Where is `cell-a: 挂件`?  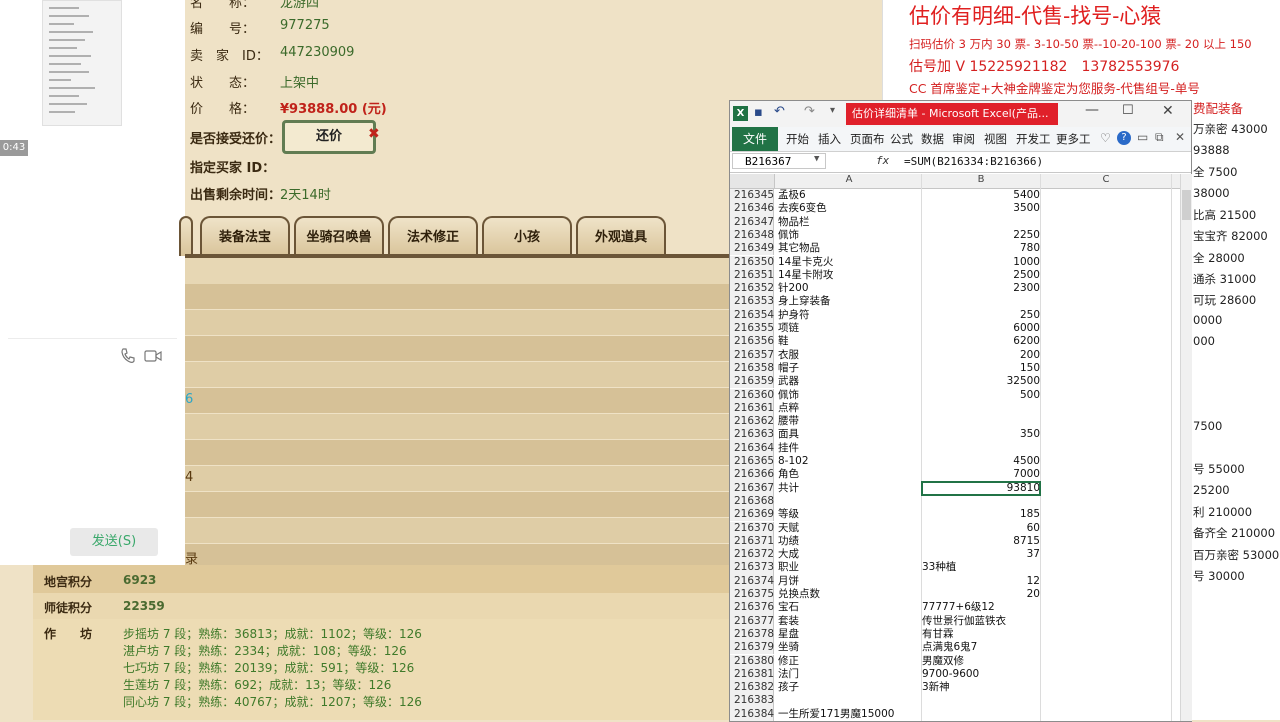 cell-a: 挂件 is located at coordinates (849, 448).